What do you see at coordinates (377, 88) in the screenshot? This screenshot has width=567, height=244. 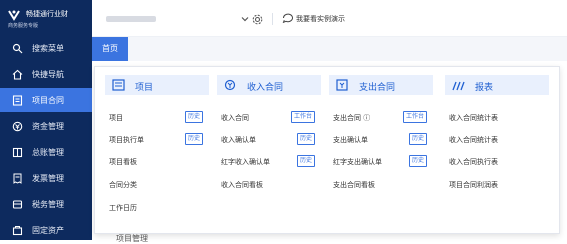 I see `menu-column-title: 支出合同` at bounding box center [377, 88].